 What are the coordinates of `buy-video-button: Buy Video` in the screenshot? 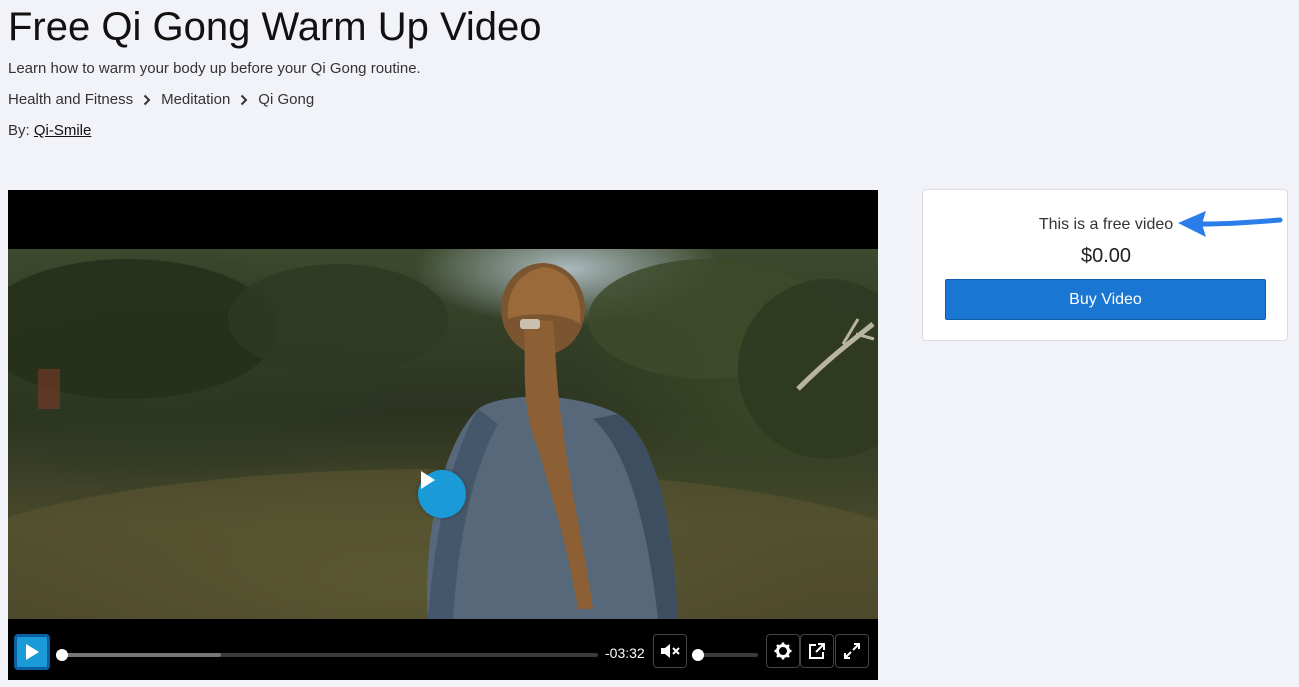 It's located at (1105, 299).